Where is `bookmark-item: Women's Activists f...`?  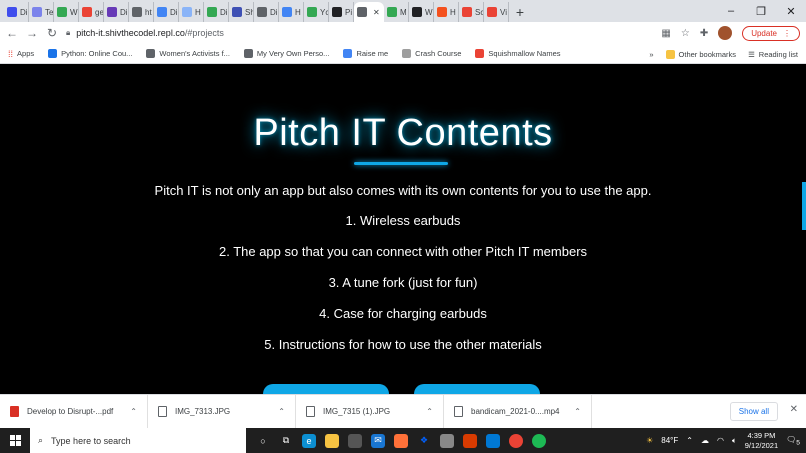
bookmark-item: Women's Activists f... is located at coordinates (188, 53).